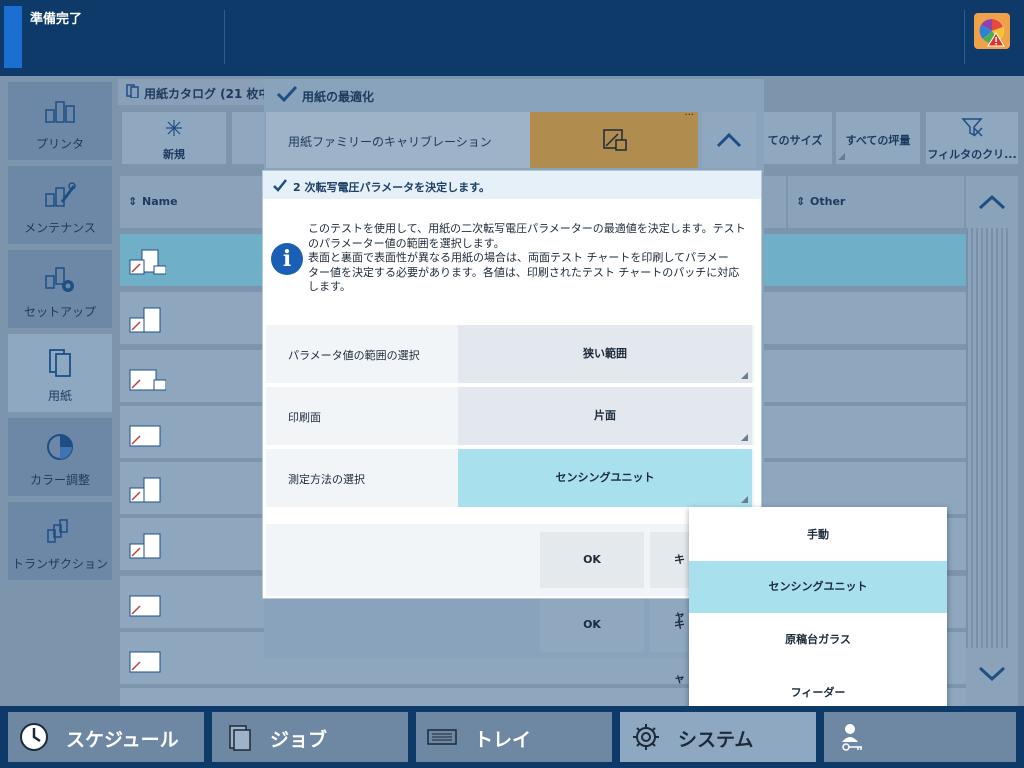  I want to click on family-calibration-button: ···, so click(614, 139).